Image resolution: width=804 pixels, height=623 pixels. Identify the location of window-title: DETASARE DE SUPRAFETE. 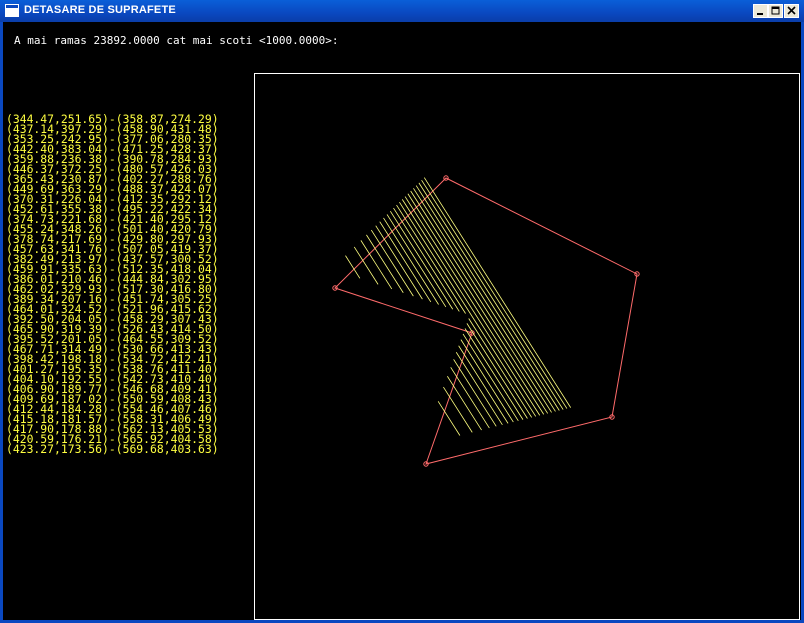
(100, 10).